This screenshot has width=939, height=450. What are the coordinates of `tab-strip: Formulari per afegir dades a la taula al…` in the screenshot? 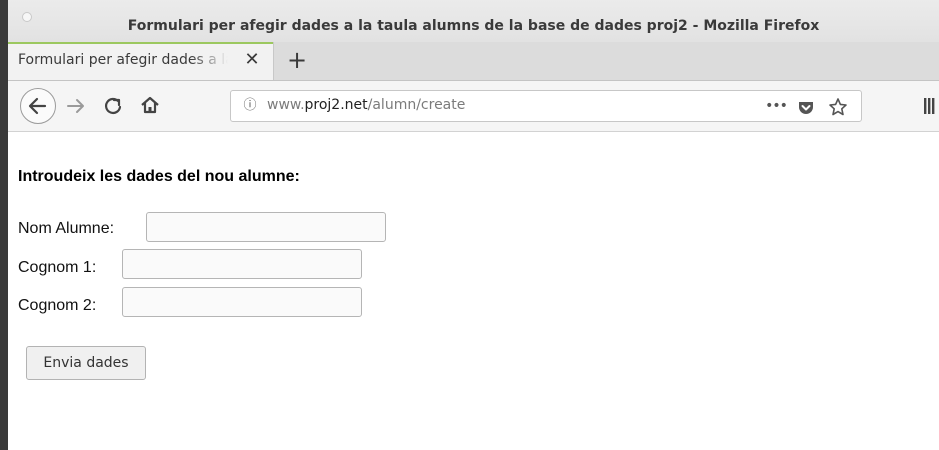 It's located at (473, 61).